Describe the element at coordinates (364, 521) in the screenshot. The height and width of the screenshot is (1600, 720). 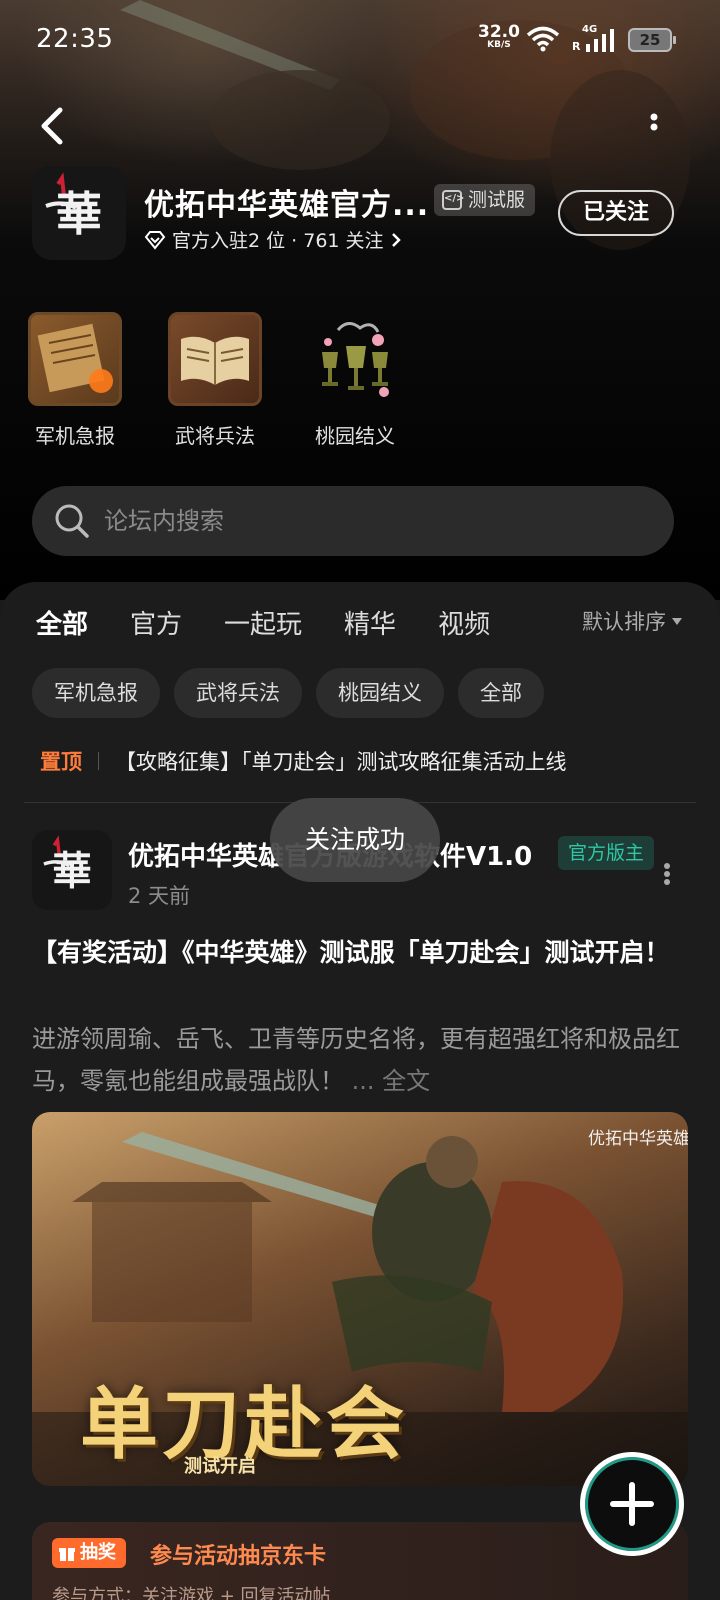
I see `search-input` at that location.